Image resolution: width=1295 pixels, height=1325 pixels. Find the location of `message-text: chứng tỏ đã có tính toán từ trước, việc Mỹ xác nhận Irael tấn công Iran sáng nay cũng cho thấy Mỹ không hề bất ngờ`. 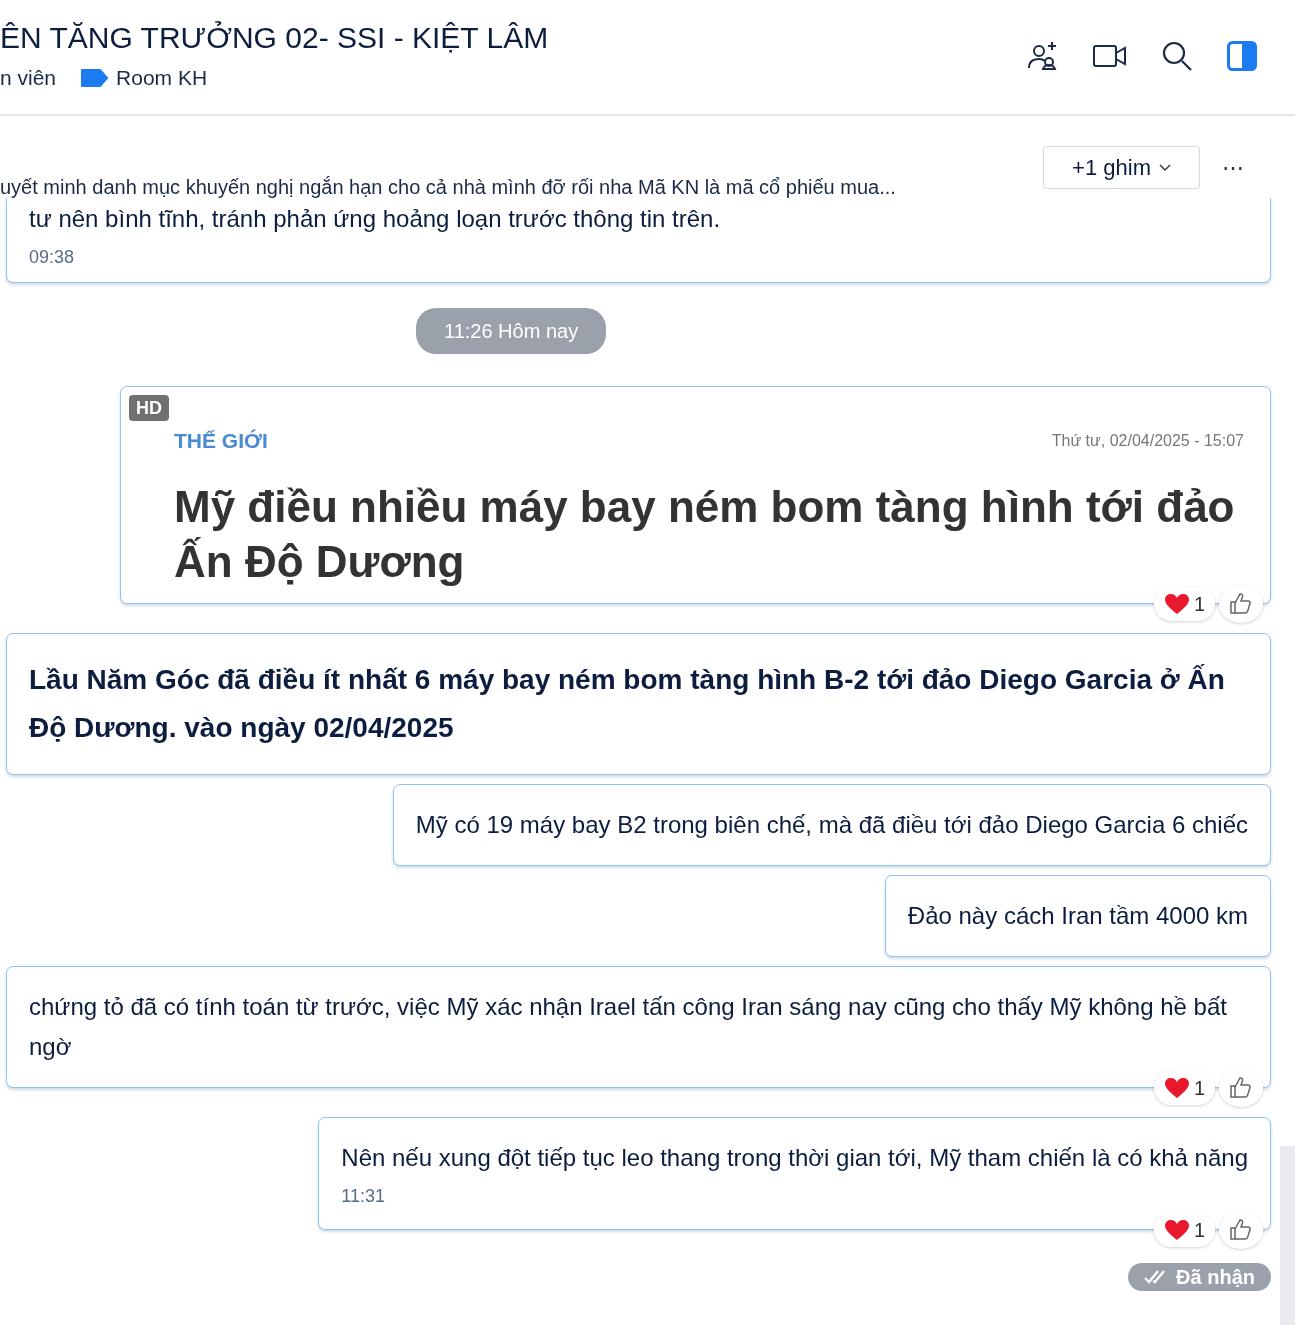

message-text: chứng tỏ đã có tính toán từ trước, việc Mỹ xác nhận Irael tấn công Iran sáng nay cũng cho thấy Mỹ không hề bất ngờ is located at coordinates (628, 1027).